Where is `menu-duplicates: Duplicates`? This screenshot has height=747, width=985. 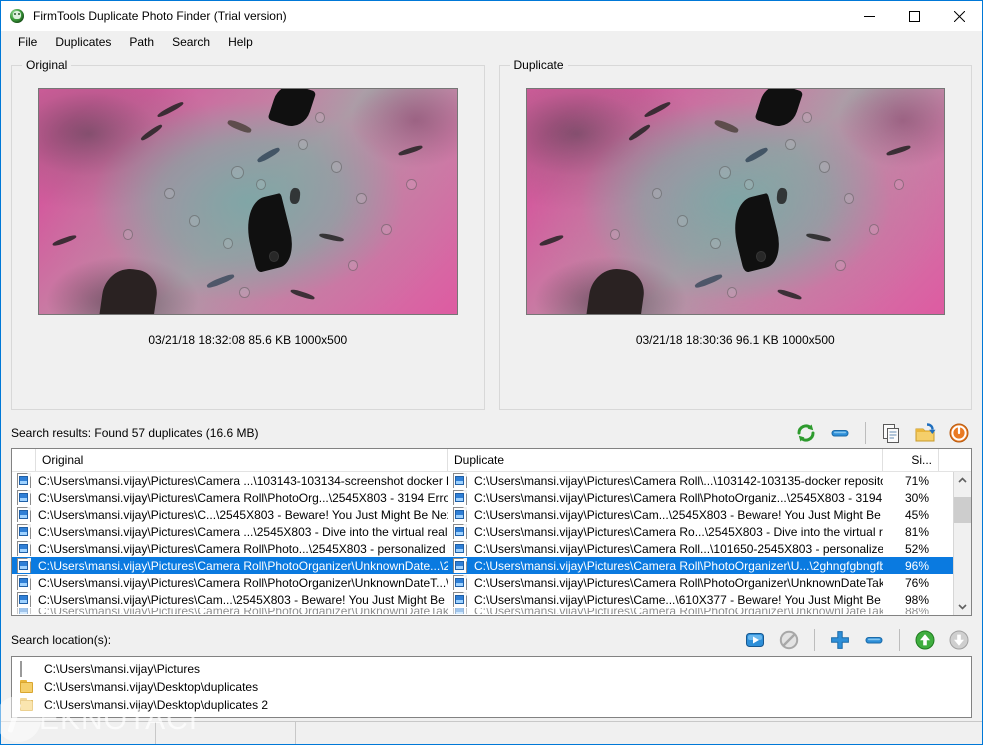 menu-duplicates: Duplicates is located at coordinates (83, 42).